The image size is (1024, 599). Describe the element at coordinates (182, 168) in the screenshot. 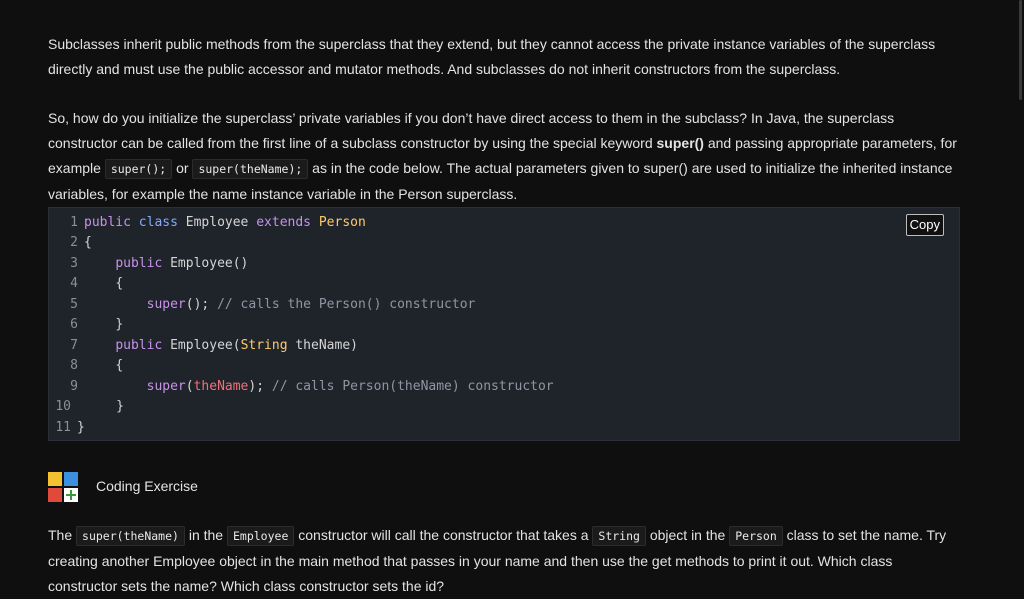

I see `explain-text-3: or` at that location.